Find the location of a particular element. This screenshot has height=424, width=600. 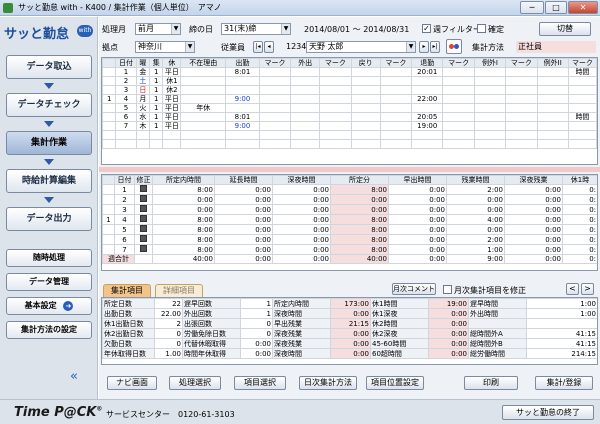

table-row: 6 水 1 平日 8:01 20:05 時間 is located at coordinates (349, 117).